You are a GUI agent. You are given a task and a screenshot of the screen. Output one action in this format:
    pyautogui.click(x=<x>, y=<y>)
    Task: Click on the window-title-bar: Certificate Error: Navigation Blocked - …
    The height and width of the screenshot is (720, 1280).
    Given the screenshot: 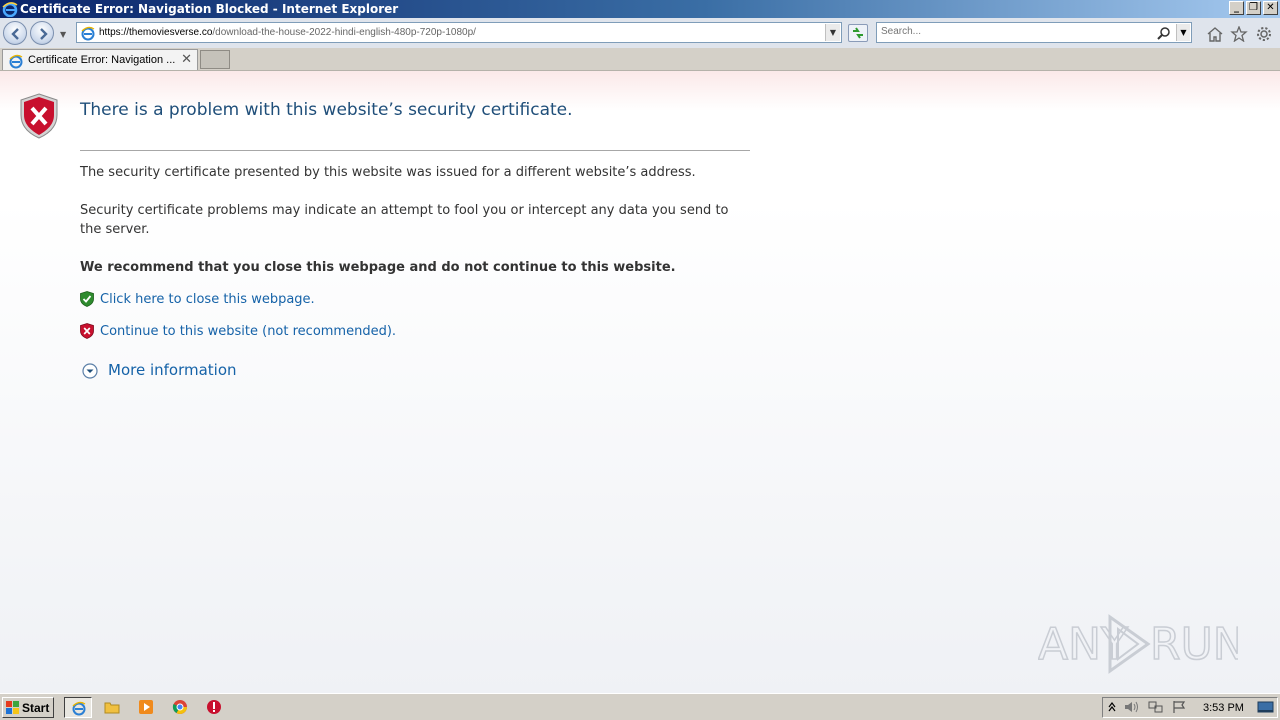 What is the action you would take?
    pyautogui.click(x=640, y=9)
    